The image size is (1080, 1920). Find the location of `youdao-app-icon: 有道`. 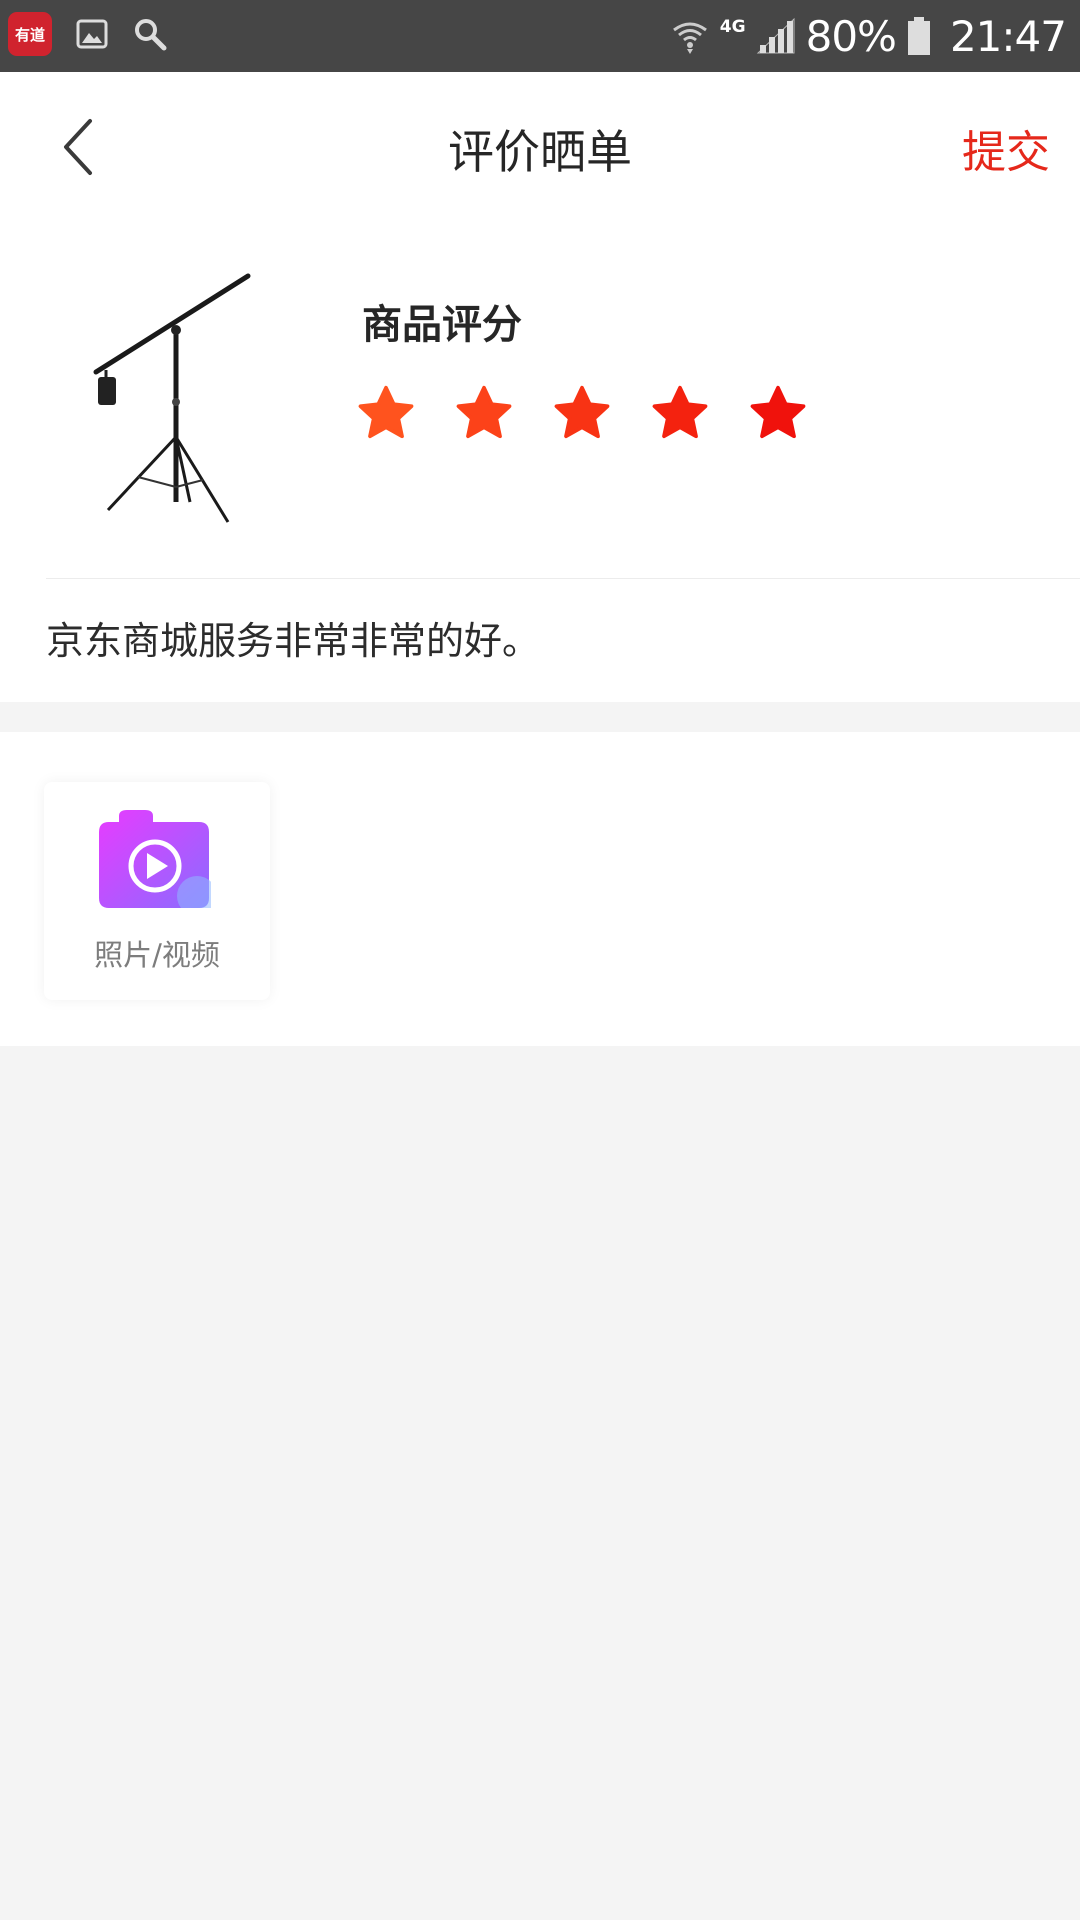

youdao-app-icon: 有道 is located at coordinates (30, 34).